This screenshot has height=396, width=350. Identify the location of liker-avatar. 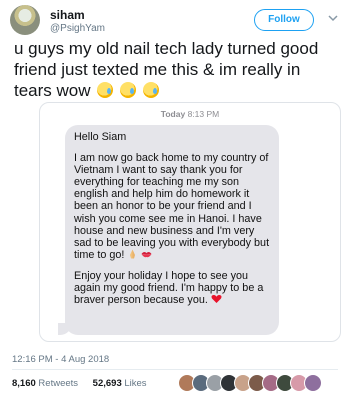
(313, 383).